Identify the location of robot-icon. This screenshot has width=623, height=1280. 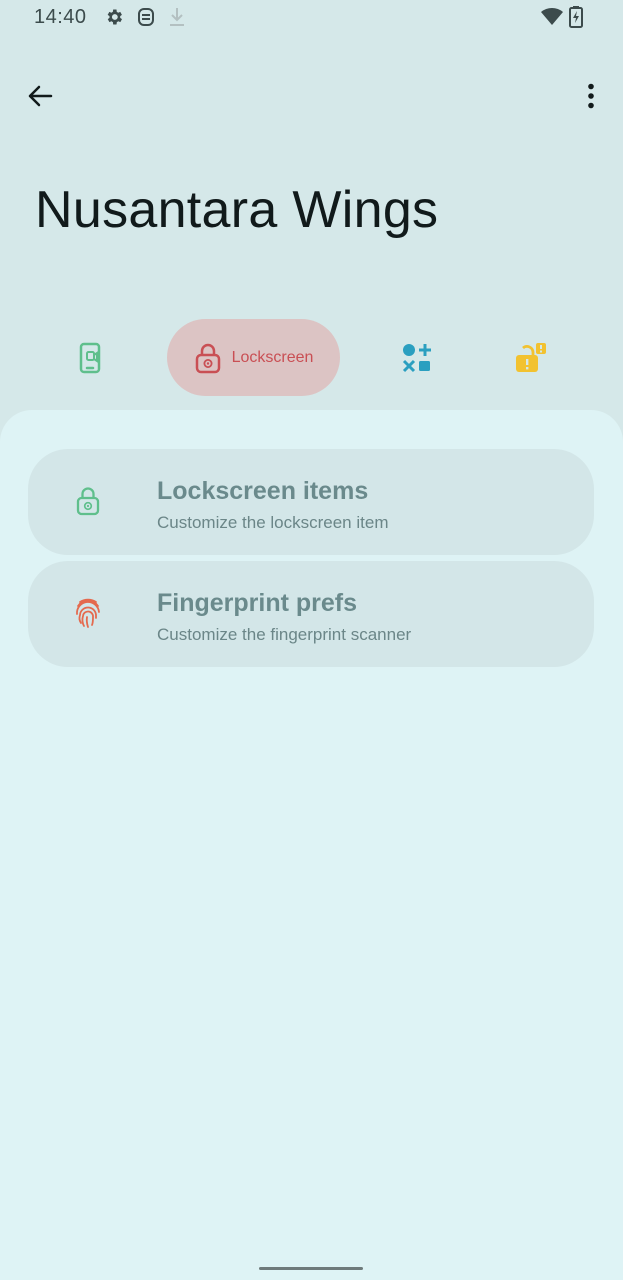
(146, 17).